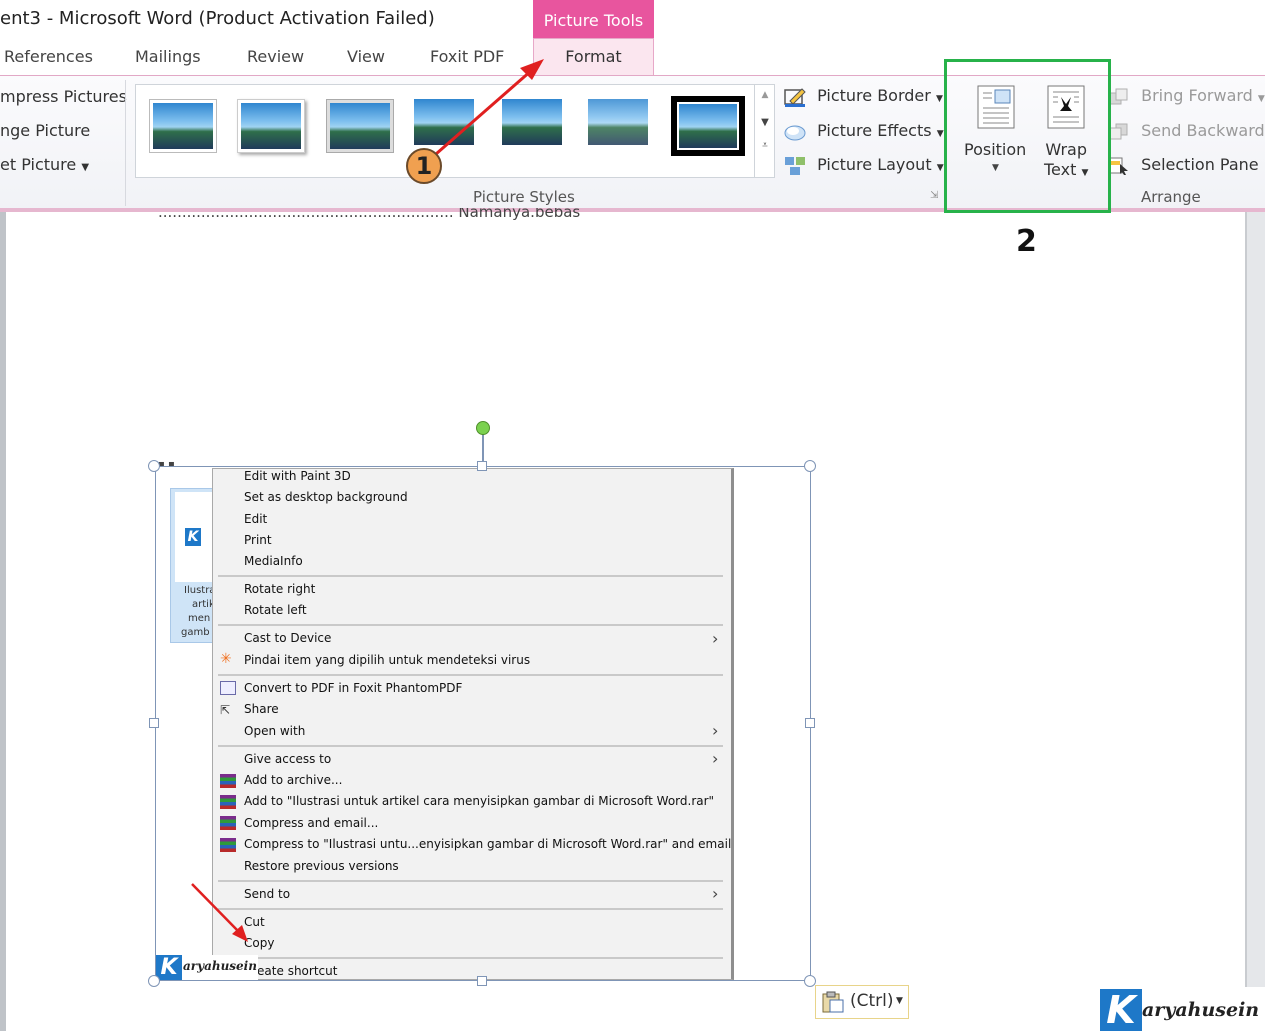  What do you see at coordinates (424, 166) in the screenshot?
I see `annotation-badge-1: 1` at bounding box center [424, 166].